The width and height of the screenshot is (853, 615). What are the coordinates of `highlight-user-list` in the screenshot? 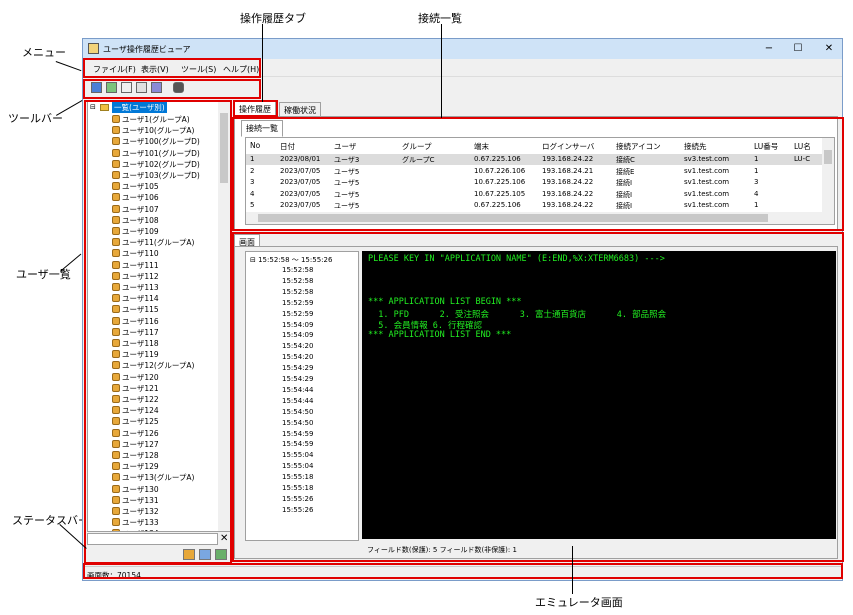 It's located at (158, 332).